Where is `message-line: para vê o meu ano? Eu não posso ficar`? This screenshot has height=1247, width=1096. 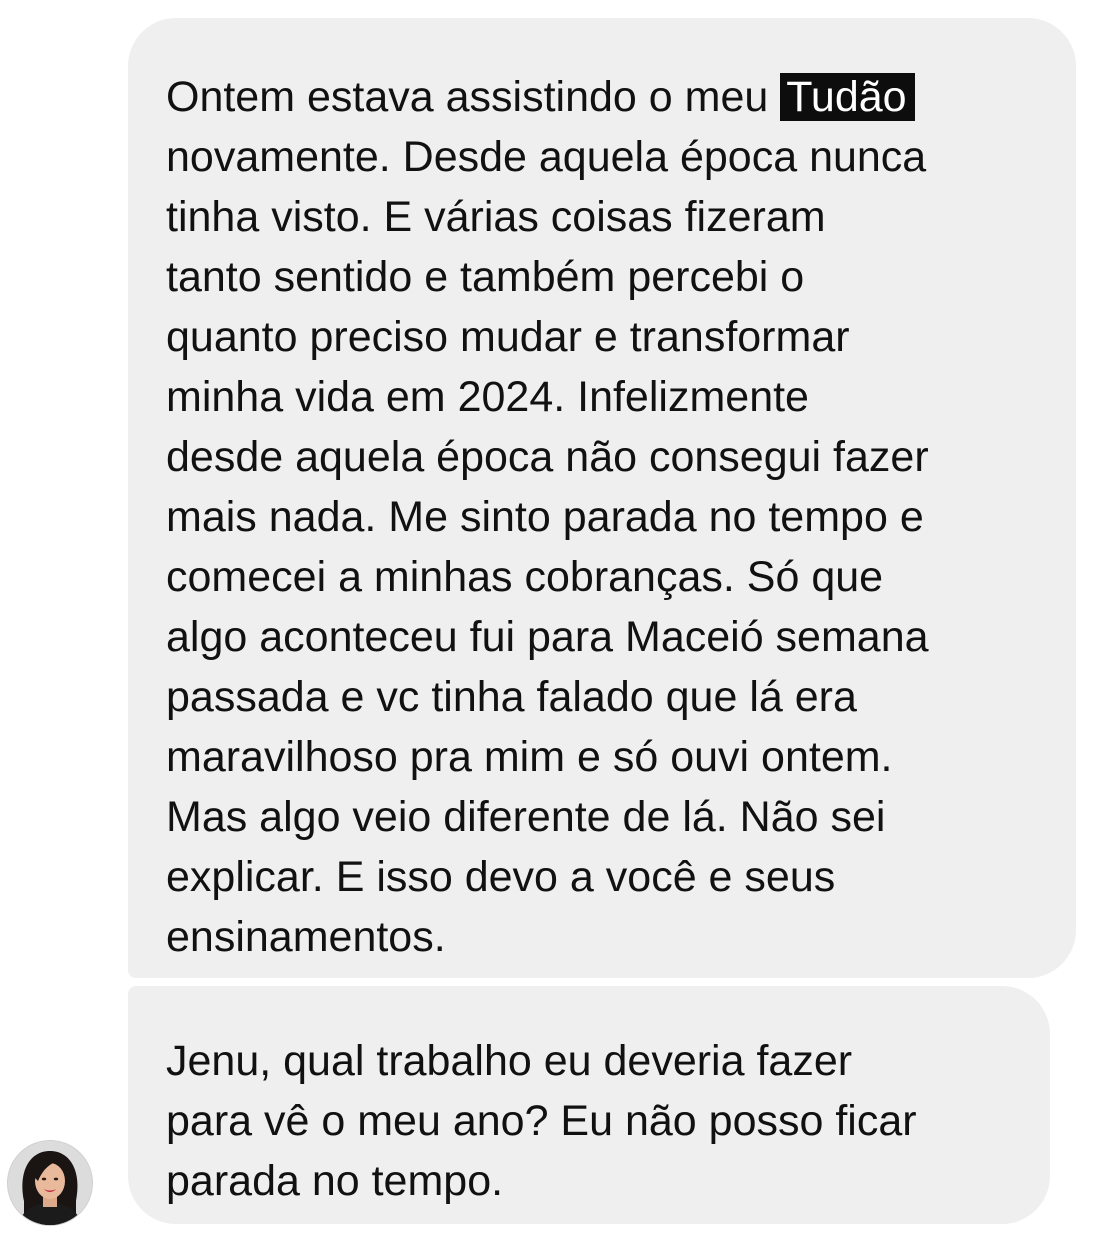
message-line: para vê o meu ano? Eu não posso ficar is located at coordinates (541, 1121).